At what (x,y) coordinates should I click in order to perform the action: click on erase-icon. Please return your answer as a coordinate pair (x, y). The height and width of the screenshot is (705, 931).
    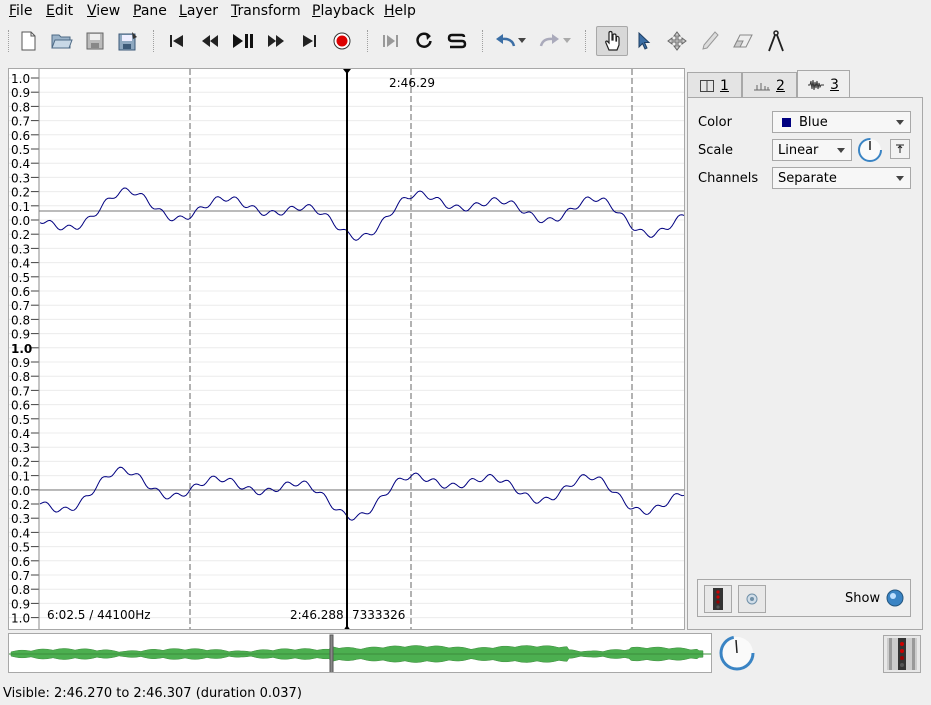
    Looking at the image, I should click on (743, 41).